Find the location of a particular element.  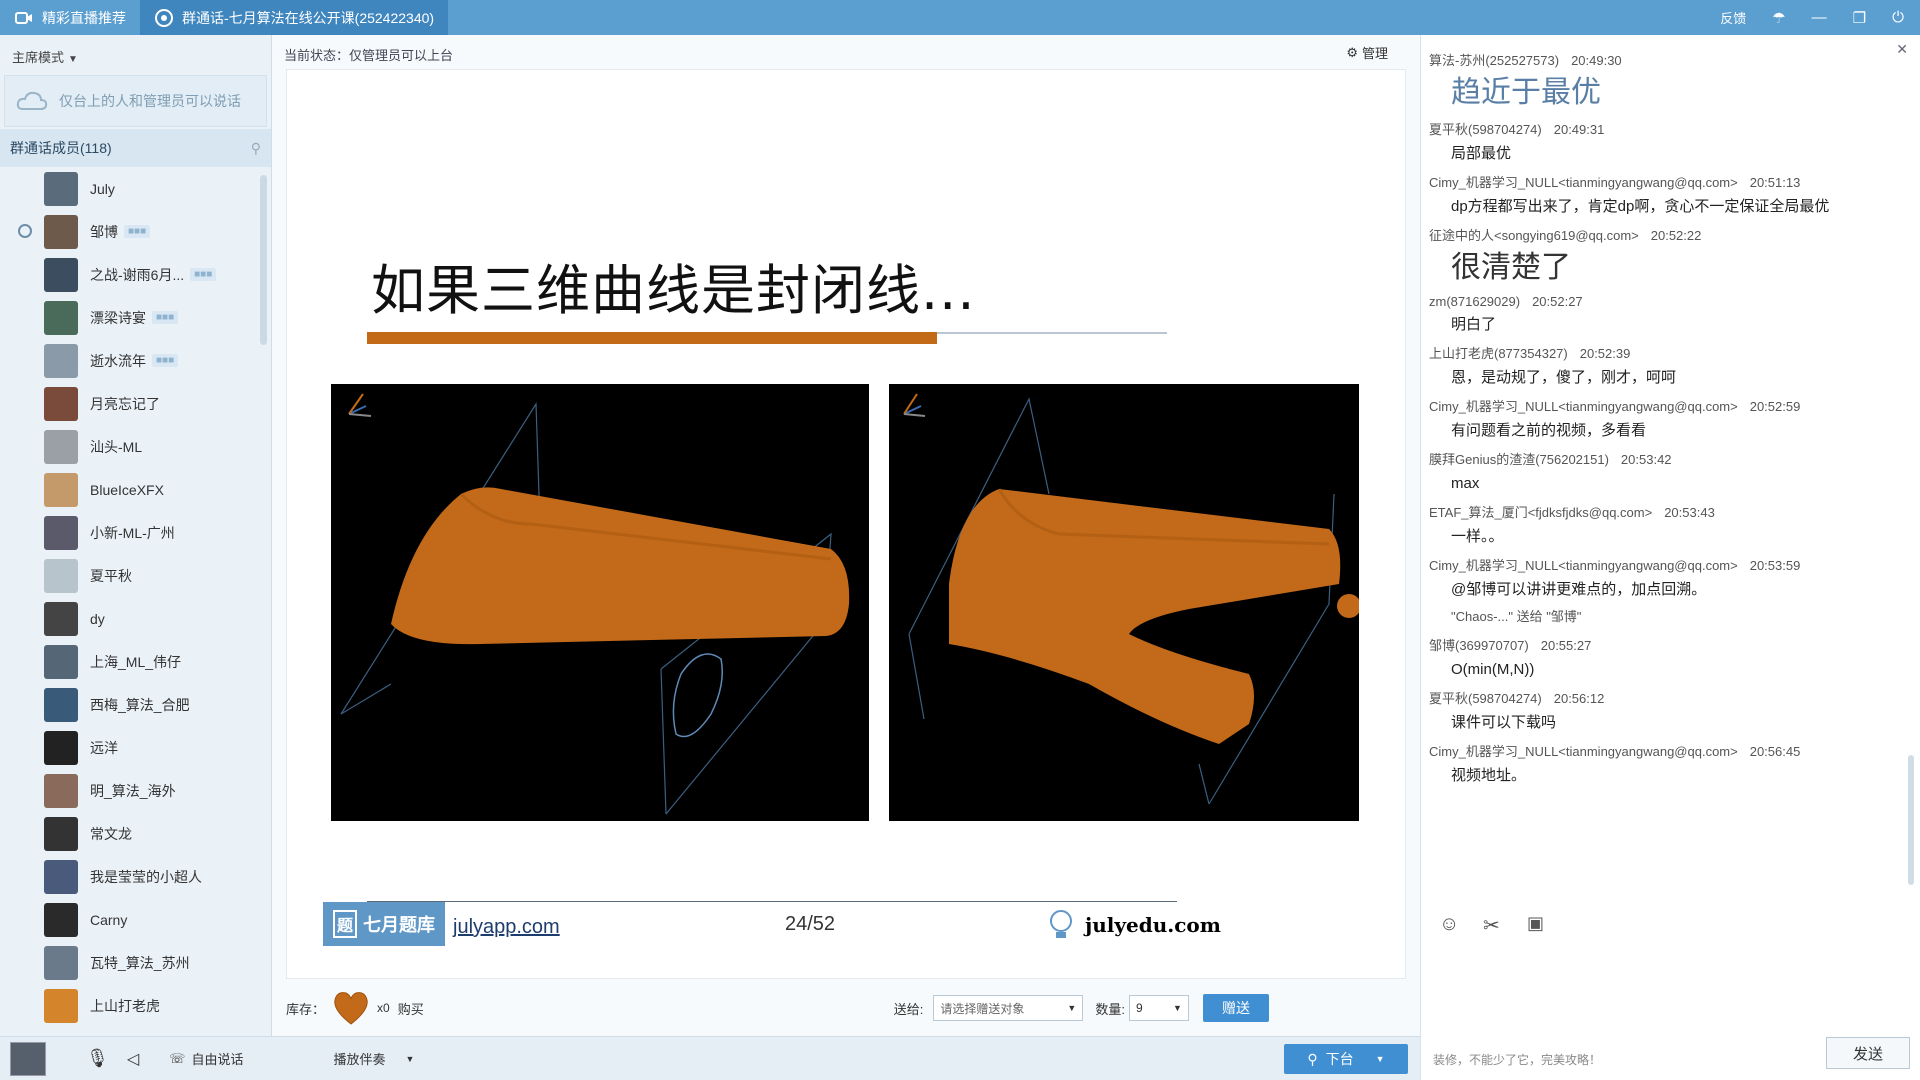

member-row: dy is located at coordinates (135, 618).